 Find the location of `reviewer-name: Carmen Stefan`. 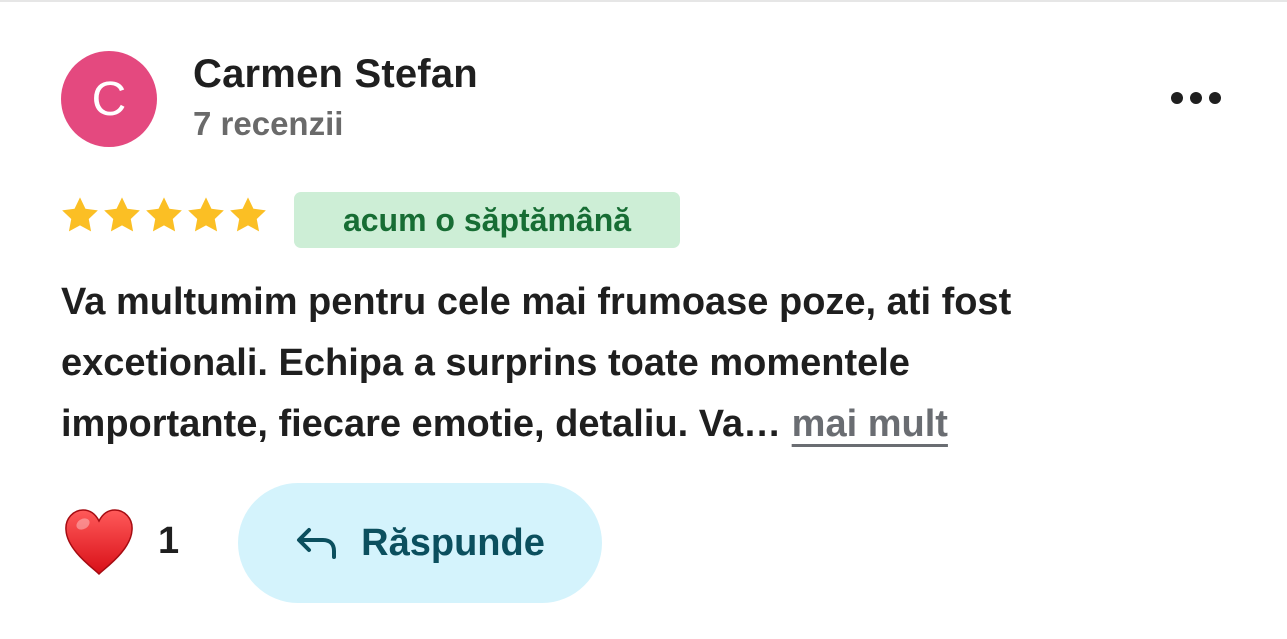

reviewer-name: Carmen Stefan is located at coordinates (335, 74).